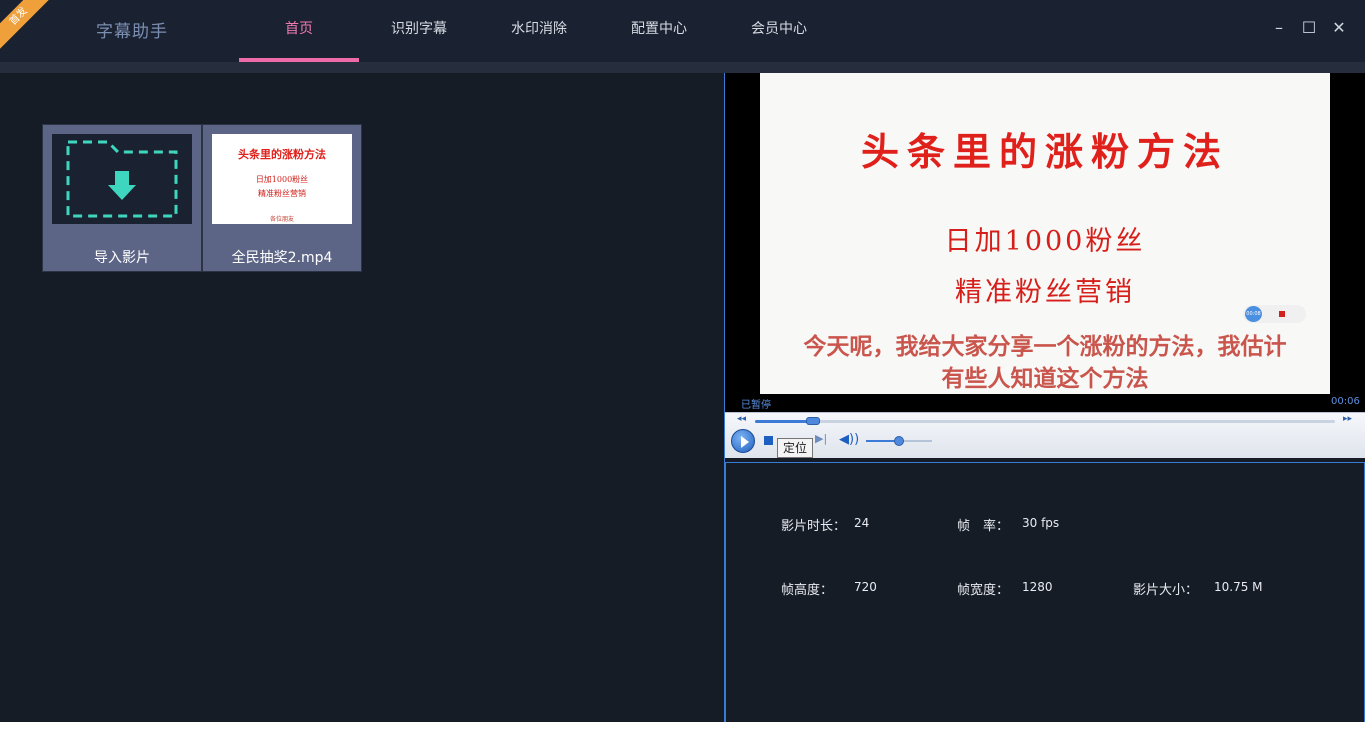  I want to click on video-thumbnail: 头条里的涨粉方法 日加1000粉丝 精准粉丝营销 各位朋友, so click(282, 179).